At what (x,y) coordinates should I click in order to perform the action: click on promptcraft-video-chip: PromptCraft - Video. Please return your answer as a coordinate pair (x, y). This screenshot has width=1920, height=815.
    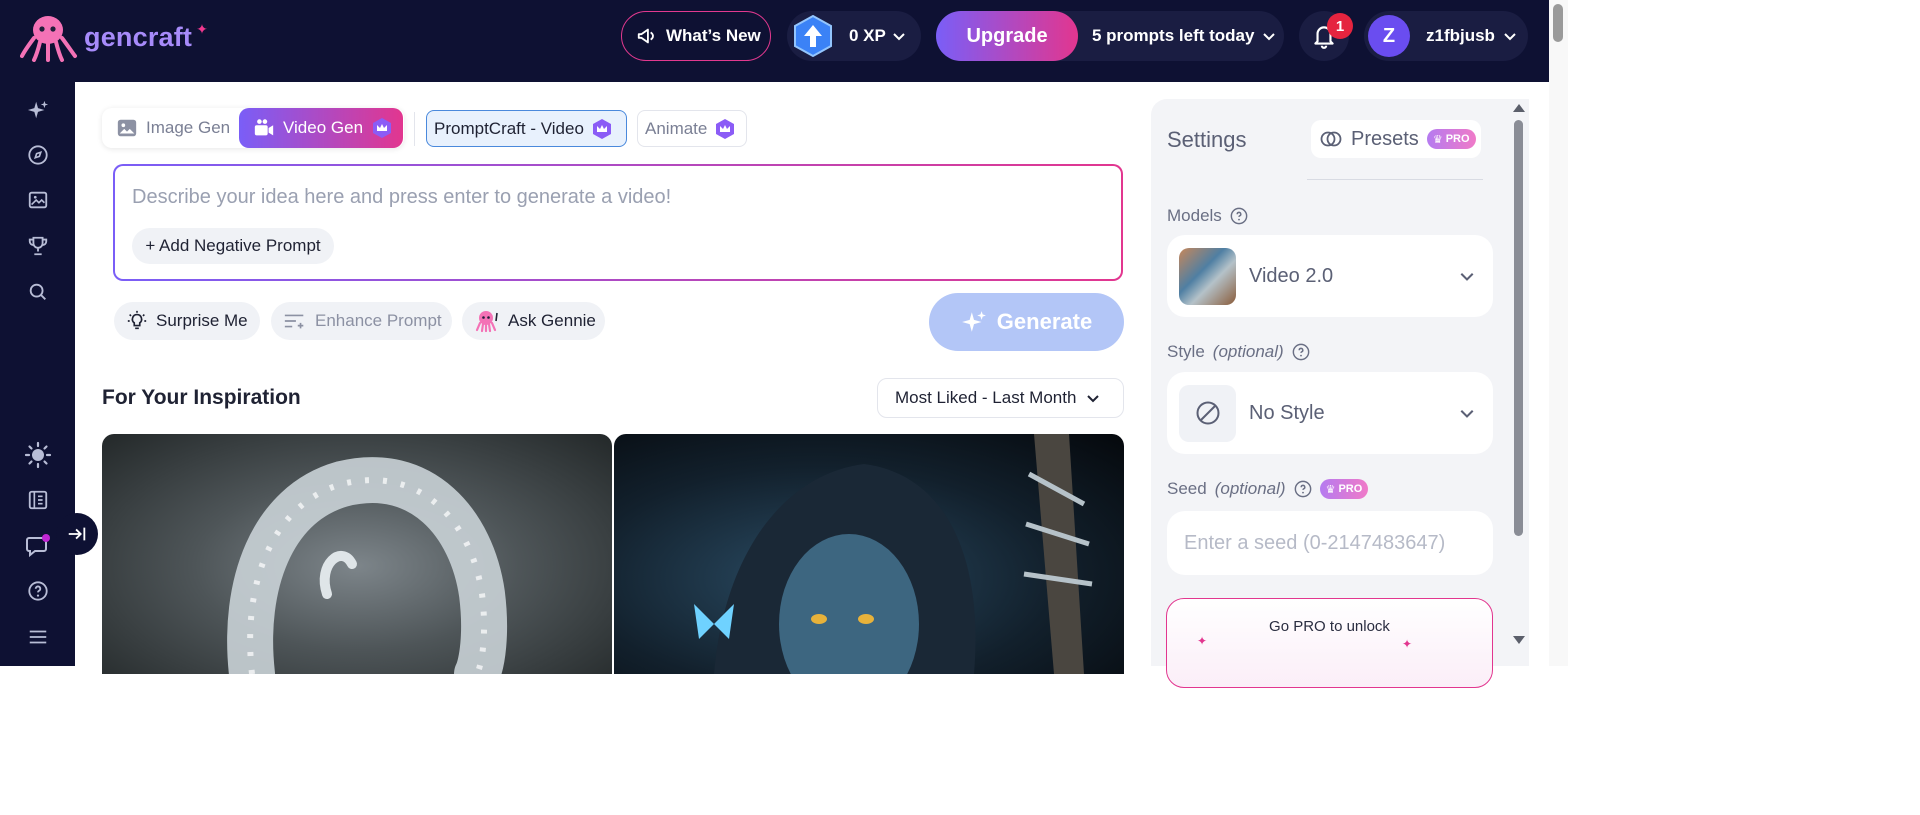
    Looking at the image, I should click on (526, 128).